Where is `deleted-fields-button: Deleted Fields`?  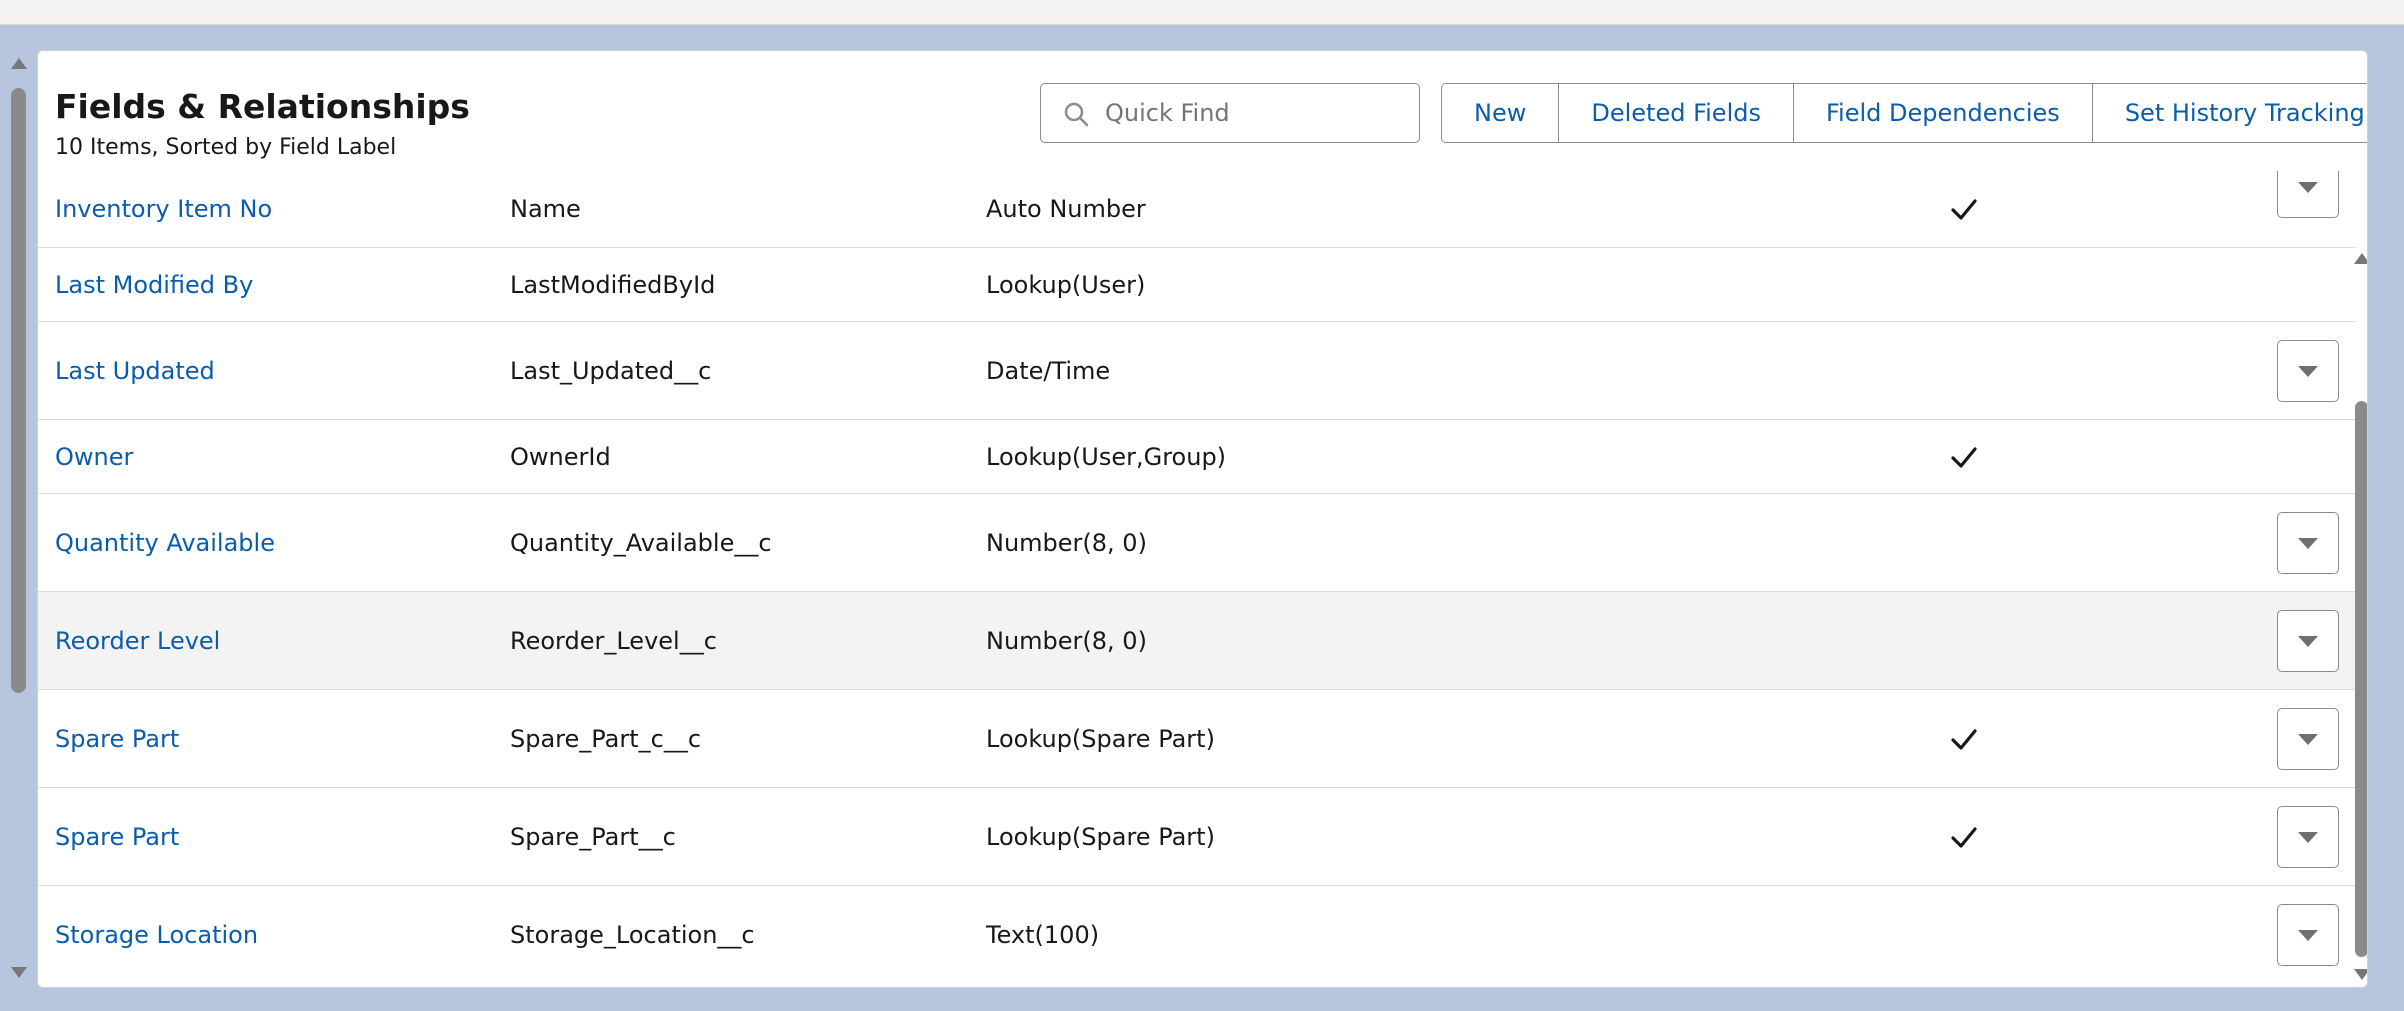
deleted-fields-button: Deleted Fields is located at coordinates (1676, 113).